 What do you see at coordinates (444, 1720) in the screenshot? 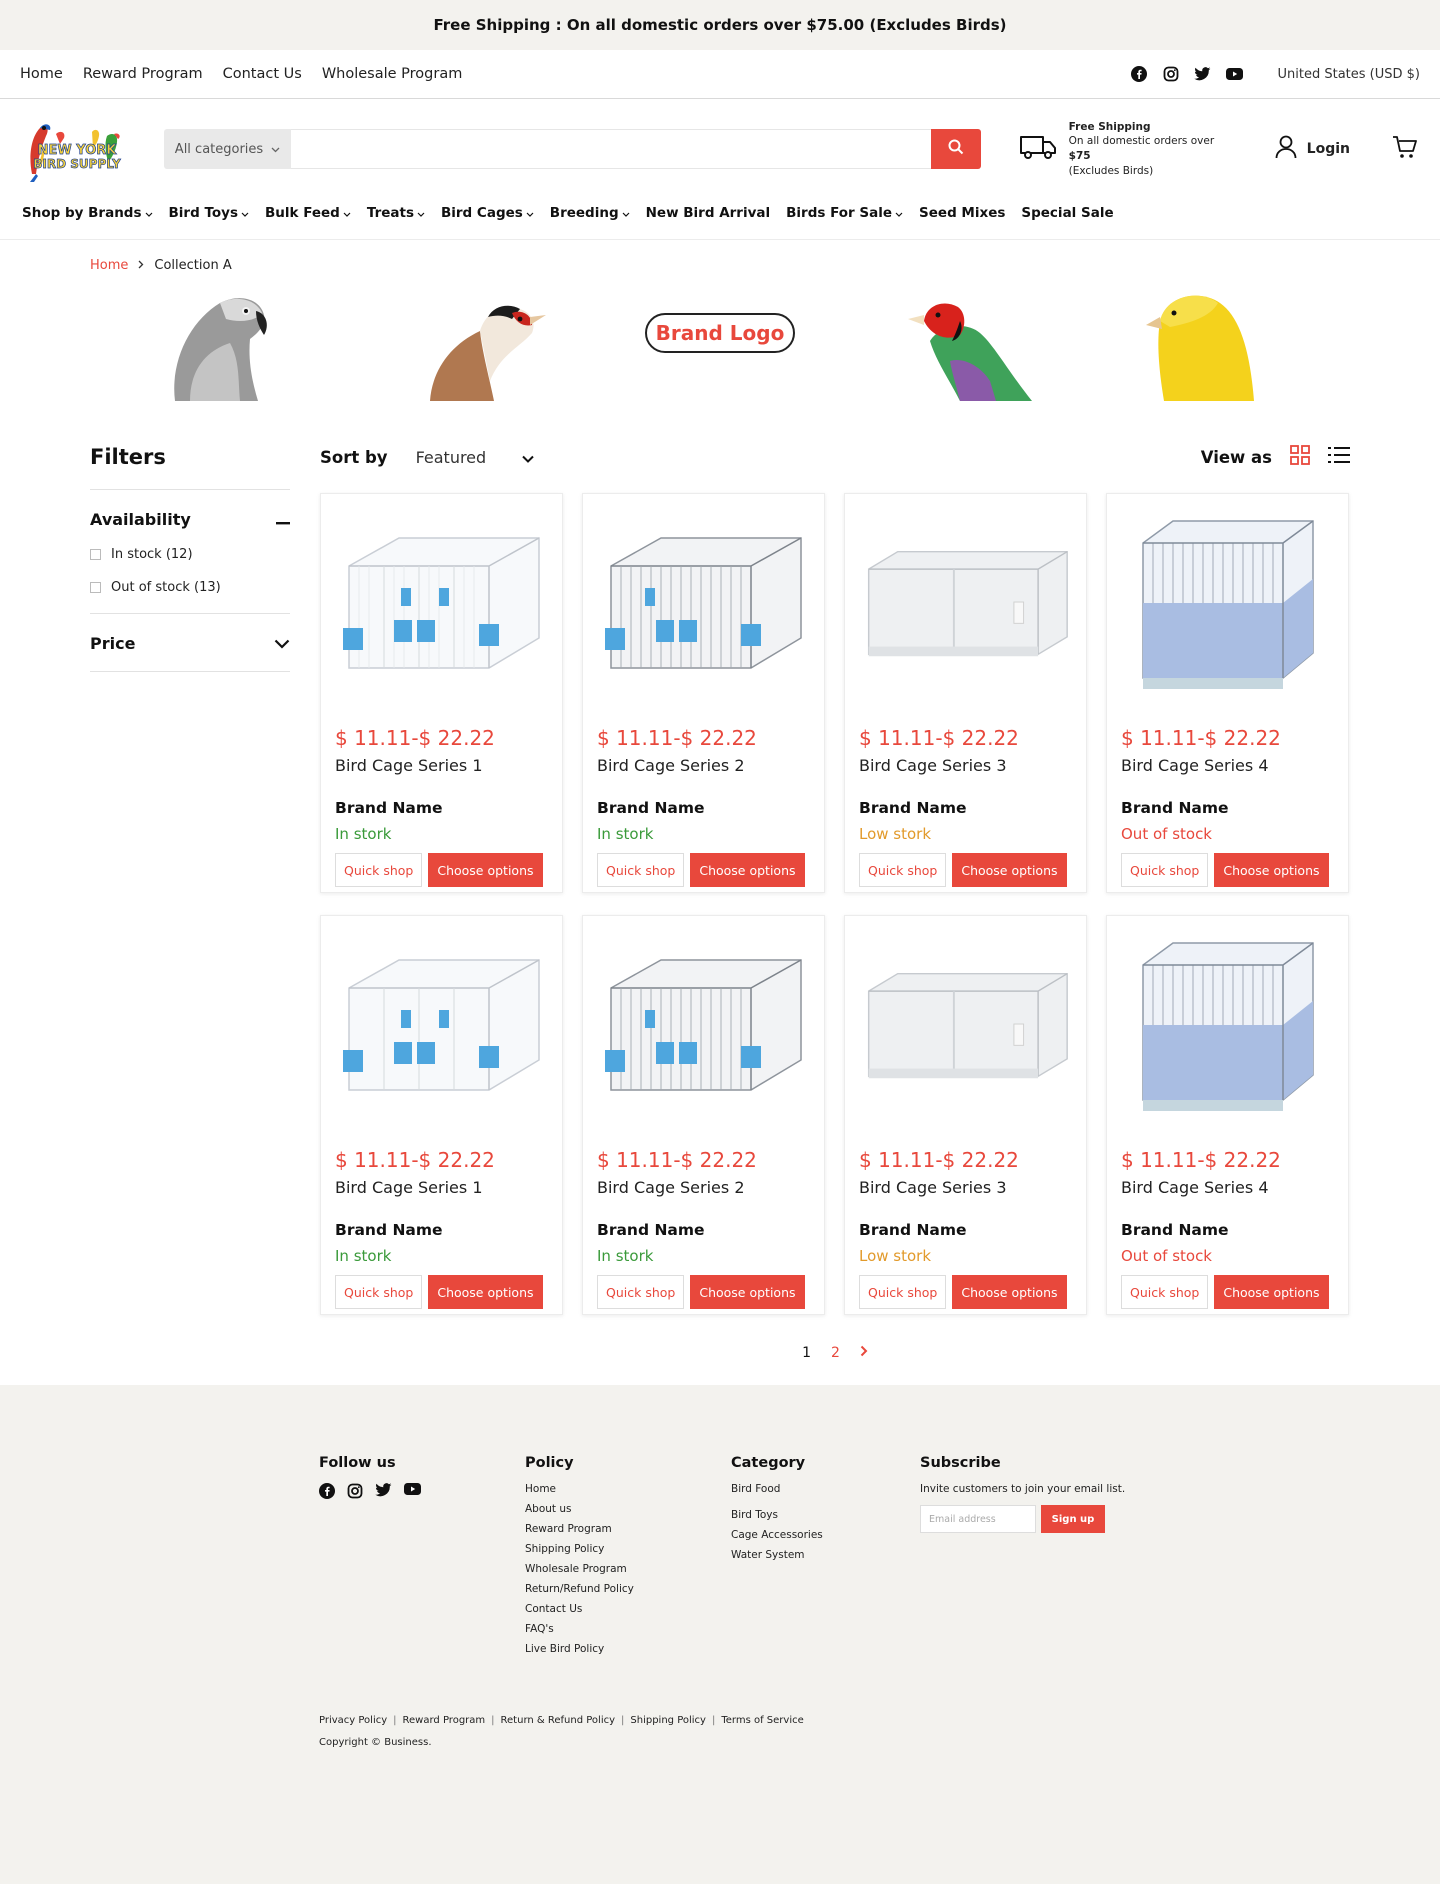
I see `legal-link: Reward Program` at bounding box center [444, 1720].